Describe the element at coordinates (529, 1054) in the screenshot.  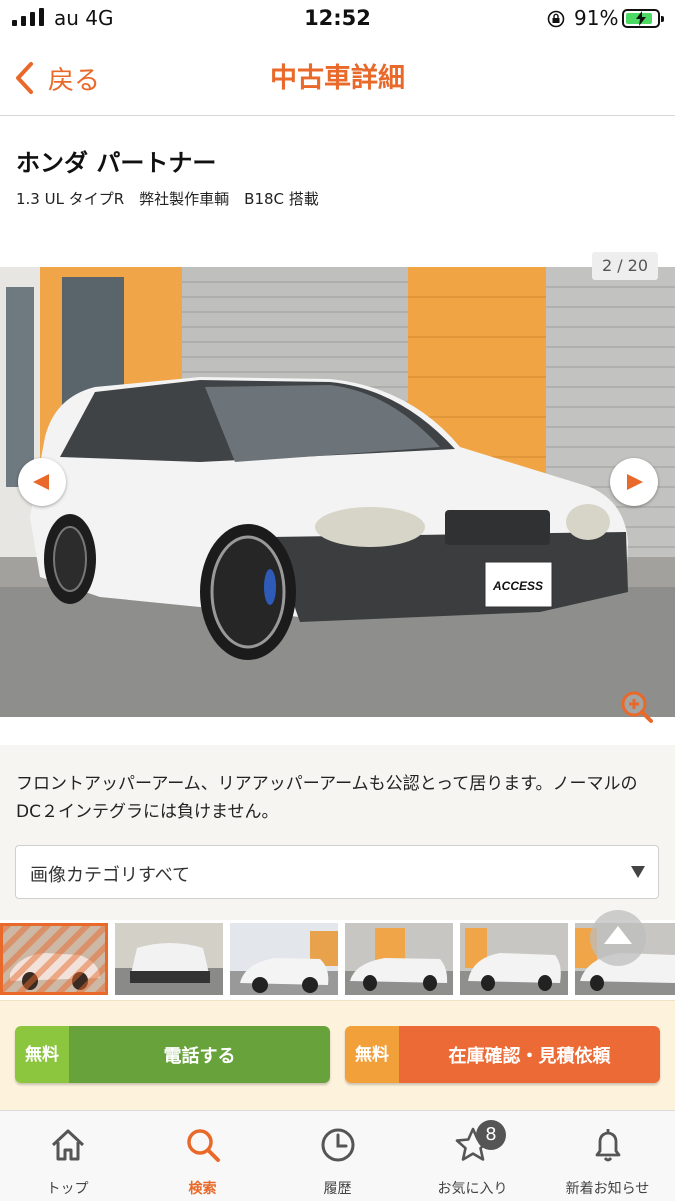
I see `inquiry-button-label: 在庫確認・見積依頼` at that location.